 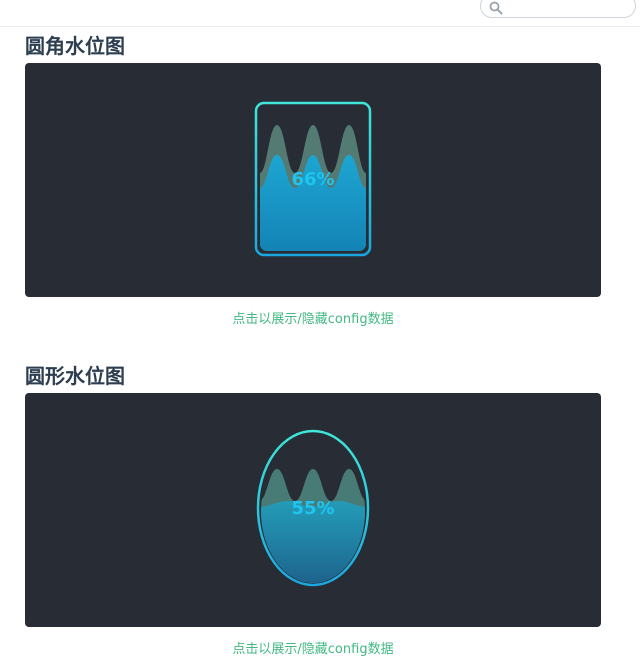 What do you see at coordinates (320, 13) in the screenshot?
I see `top-navbar` at bounding box center [320, 13].